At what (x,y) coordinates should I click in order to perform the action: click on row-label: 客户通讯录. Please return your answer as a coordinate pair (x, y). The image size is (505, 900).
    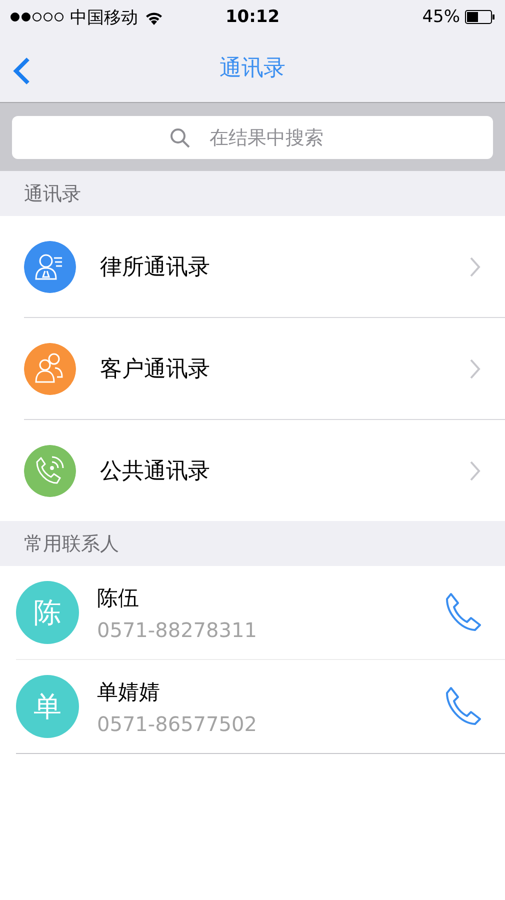
    Looking at the image, I should click on (155, 370).